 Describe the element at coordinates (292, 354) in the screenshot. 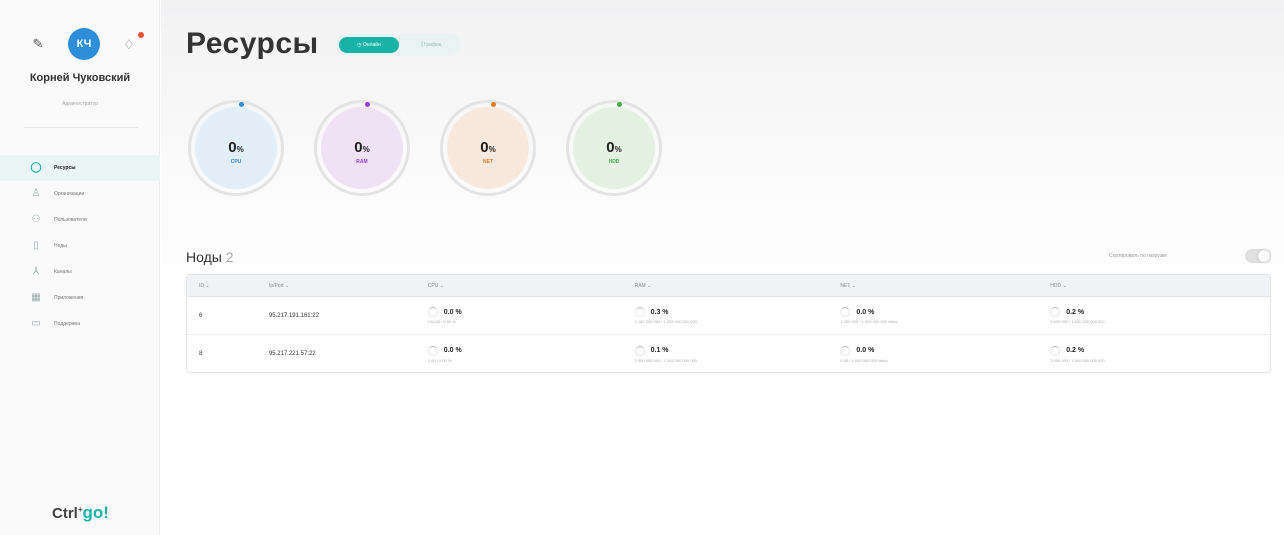

I see `cell-ip: 95.217.221.57:22` at that location.